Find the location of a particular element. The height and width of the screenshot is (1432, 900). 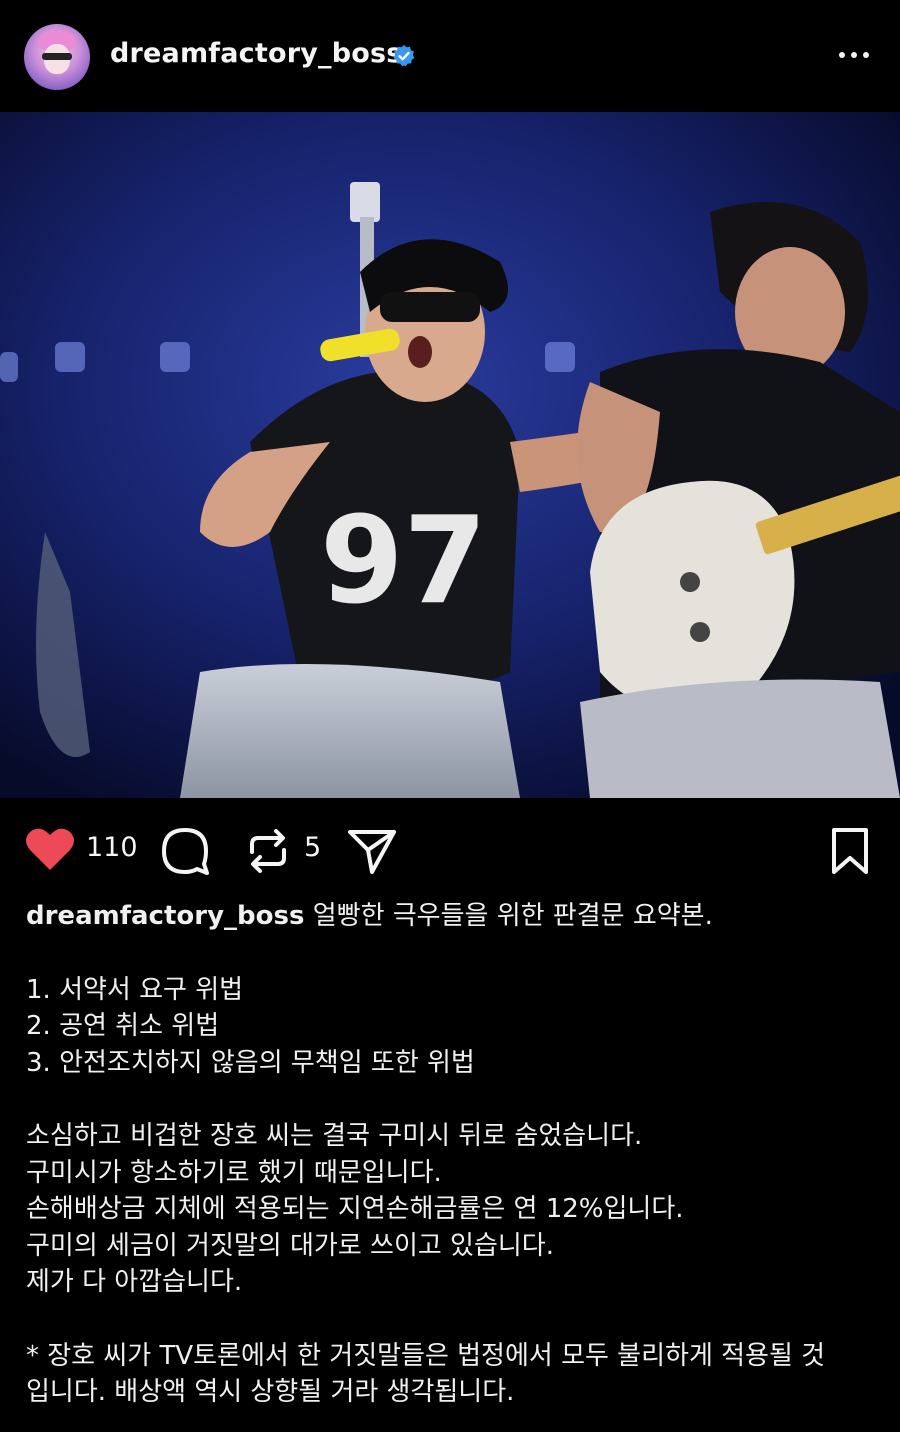

avatar-glasses is located at coordinates (57, 56).